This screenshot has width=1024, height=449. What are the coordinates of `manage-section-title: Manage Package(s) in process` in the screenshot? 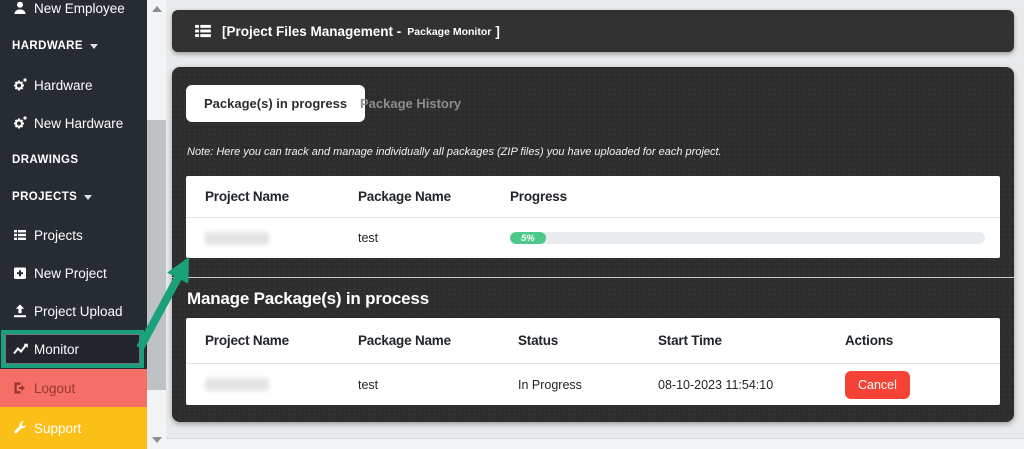 It's located at (308, 298).